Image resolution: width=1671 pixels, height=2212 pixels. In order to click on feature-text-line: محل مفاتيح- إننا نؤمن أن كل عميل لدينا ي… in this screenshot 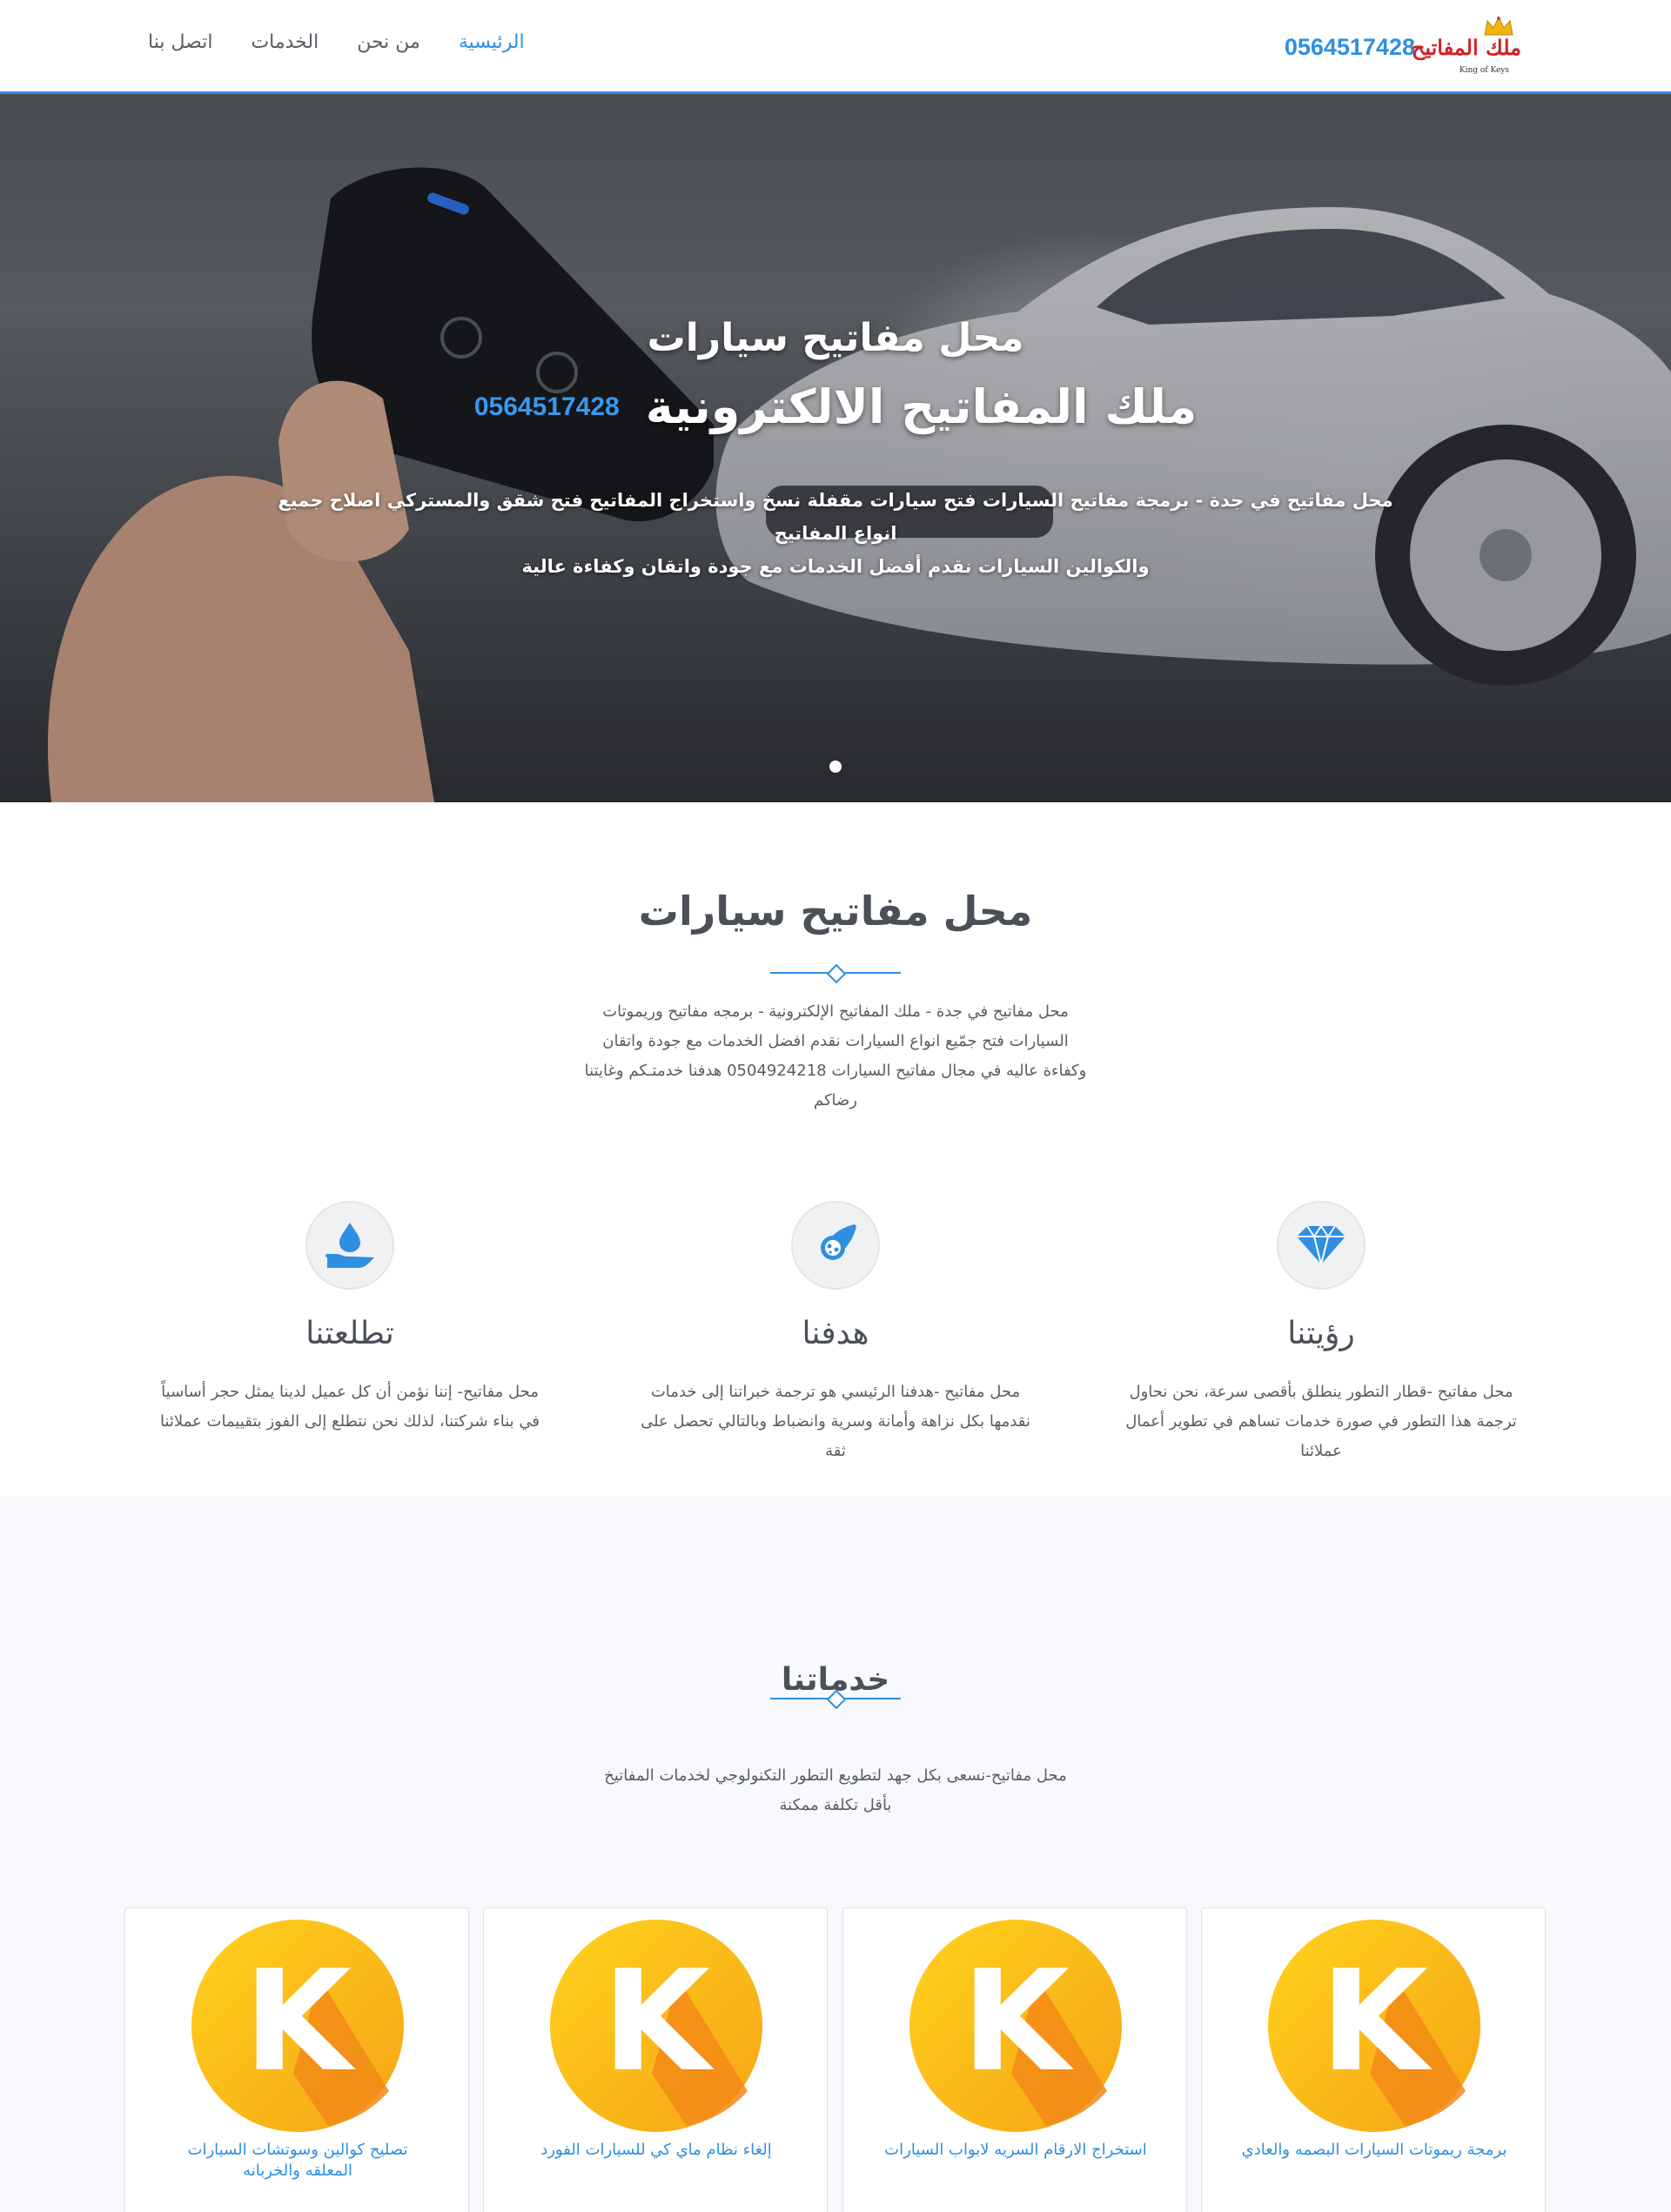, I will do `click(350, 1392)`.